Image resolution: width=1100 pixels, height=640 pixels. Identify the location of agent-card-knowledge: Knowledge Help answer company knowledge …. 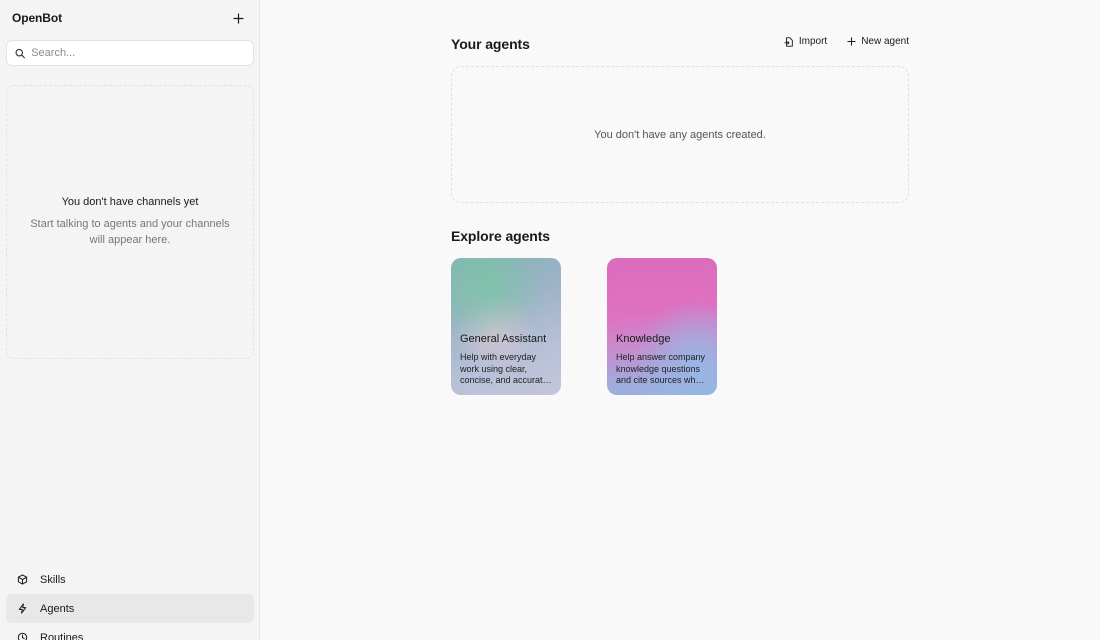
(662, 326).